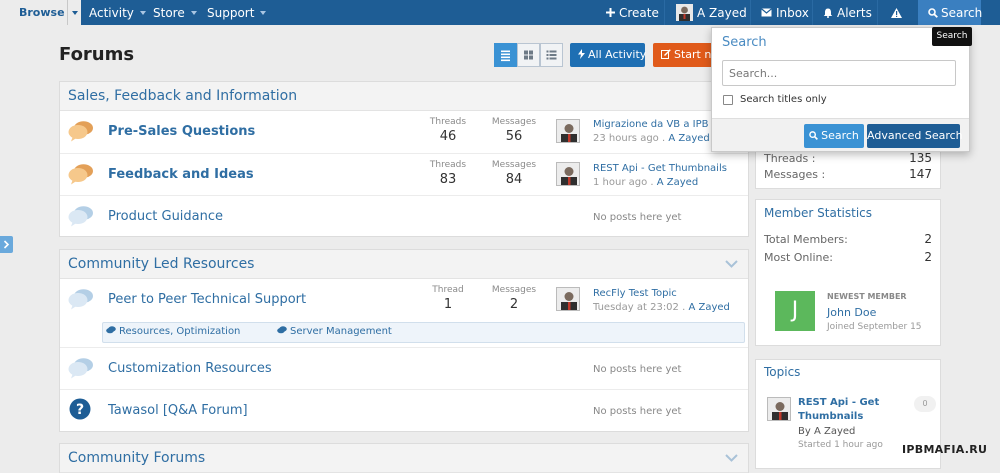 This screenshot has height=473, width=1000. I want to click on section-header: Sales, Feedback and Information, so click(404, 96).